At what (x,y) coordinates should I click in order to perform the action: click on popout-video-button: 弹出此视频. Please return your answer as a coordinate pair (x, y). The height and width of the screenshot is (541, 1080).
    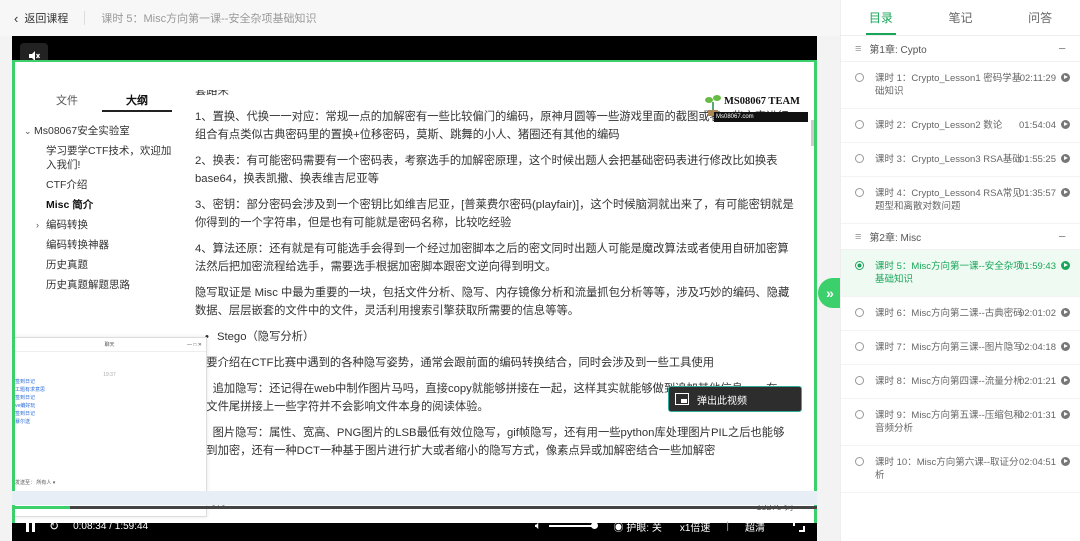
    Looking at the image, I should click on (735, 399).